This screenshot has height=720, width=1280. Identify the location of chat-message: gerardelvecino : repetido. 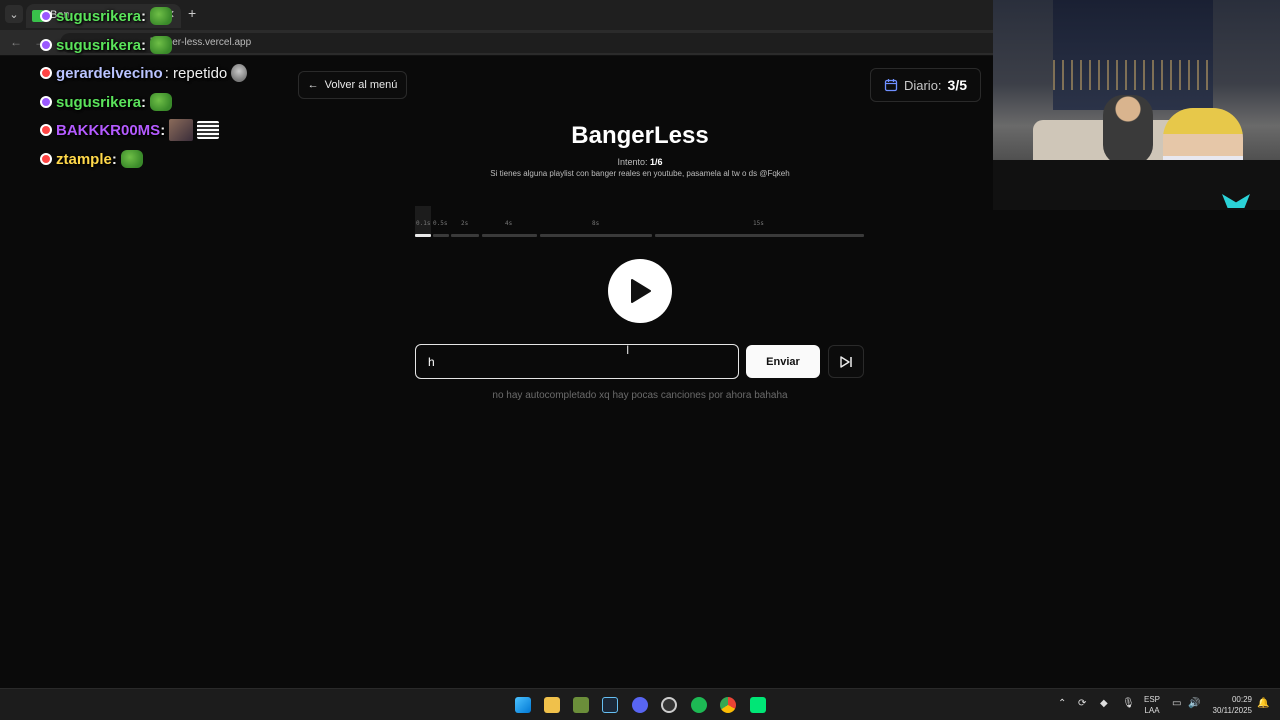
(144, 73).